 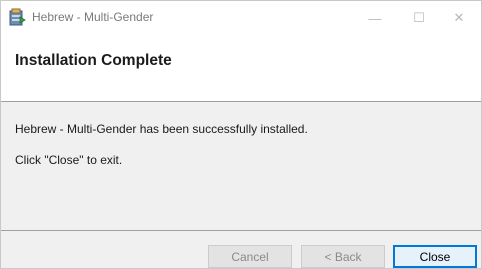 What do you see at coordinates (241, 18) in the screenshot?
I see `title-bar: Hebrew - Multi-Gender — ☐ ✕` at bounding box center [241, 18].